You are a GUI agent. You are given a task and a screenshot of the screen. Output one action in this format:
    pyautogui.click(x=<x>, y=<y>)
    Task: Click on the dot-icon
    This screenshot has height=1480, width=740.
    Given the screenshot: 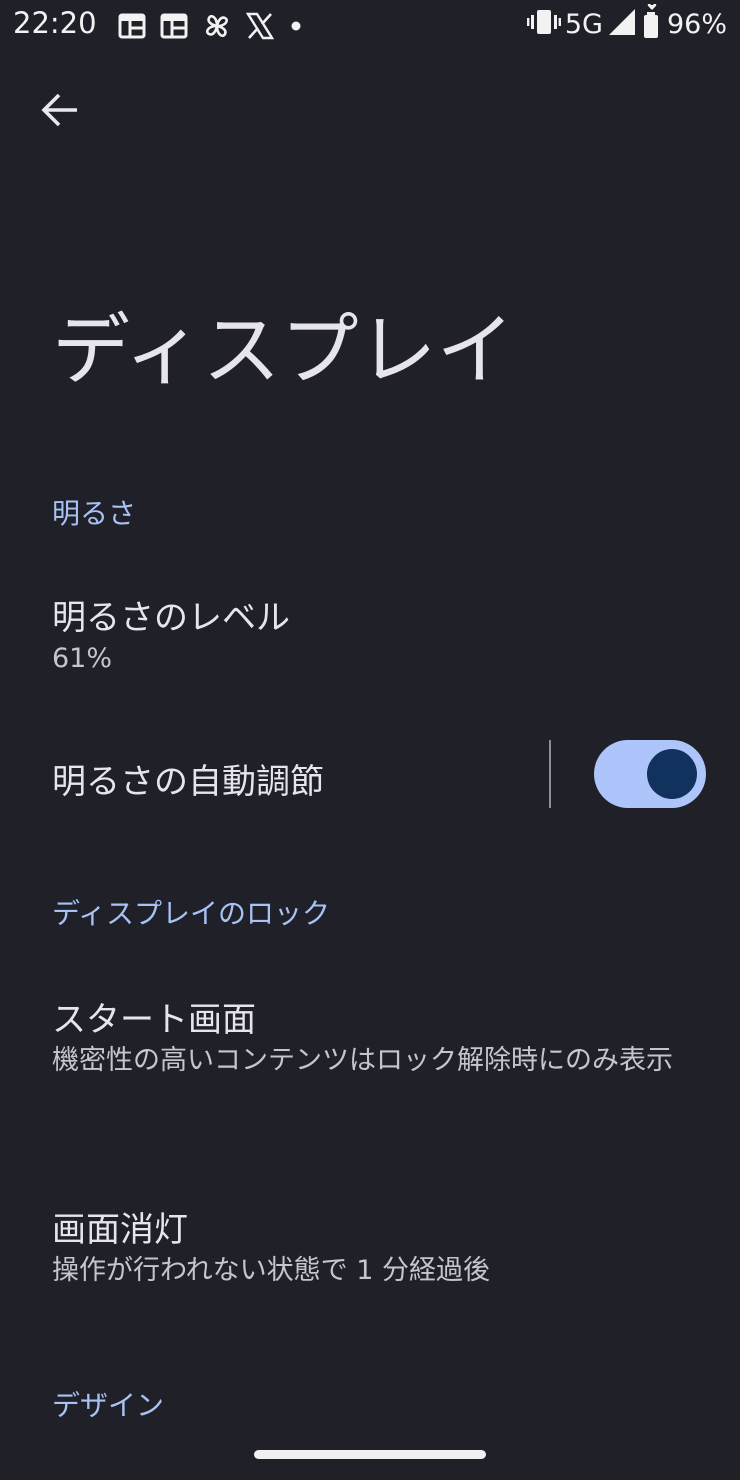 What is the action you would take?
    pyautogui.click(x=296, y=26)
    